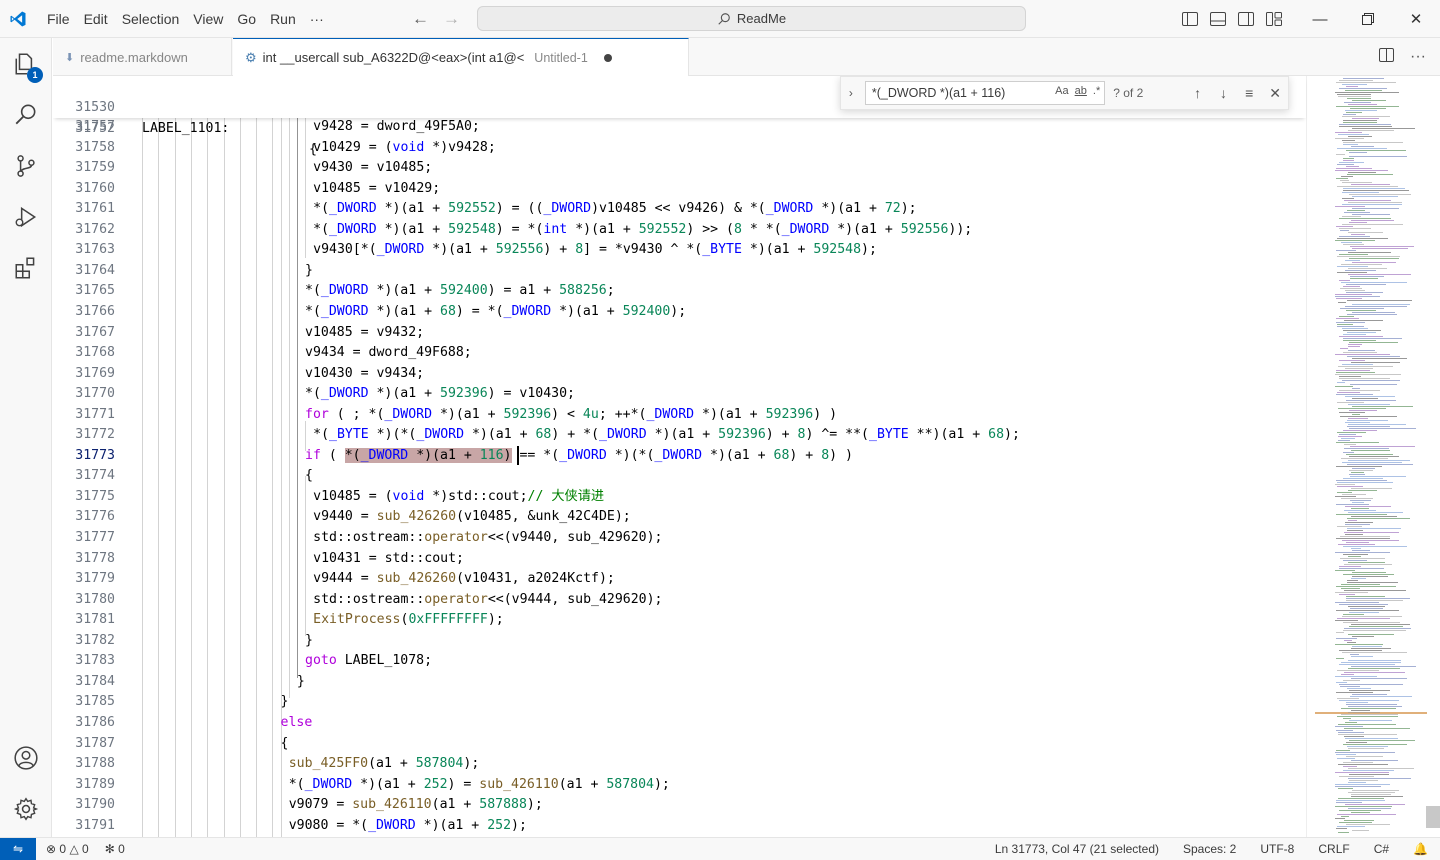 The width and height of the screenshot is (1440, 860). What do you see at coordinates (1246, 19) in the screenshot?
I see `toggle-secondary-sidebar-icon` at bounding box center [1246, 19].